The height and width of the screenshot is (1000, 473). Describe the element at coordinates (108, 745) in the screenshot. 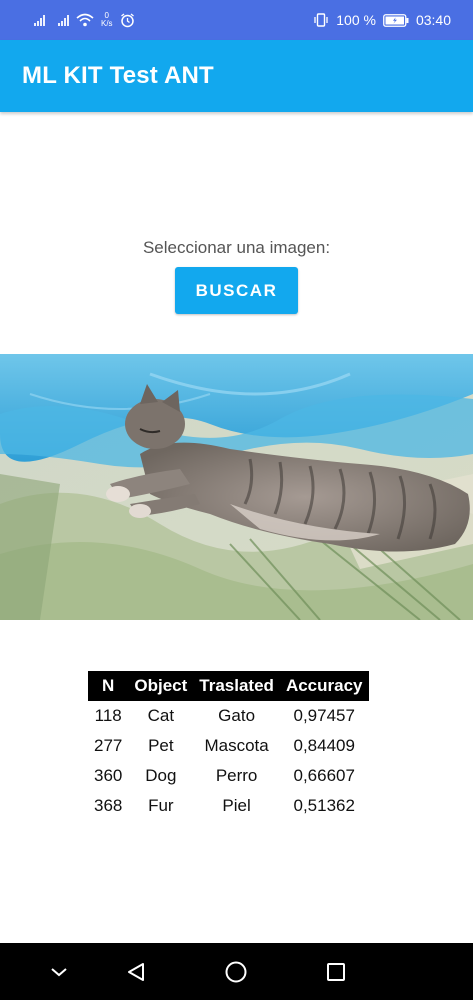

I see `cell-n: 277` at that location.